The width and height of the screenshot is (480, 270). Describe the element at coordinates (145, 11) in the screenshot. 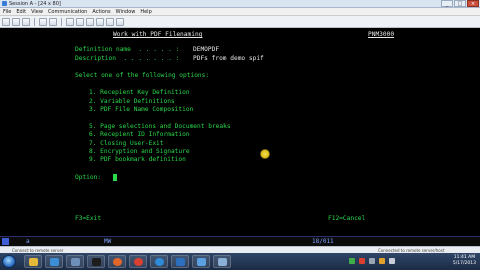

I see `menu-help: Help` at that location.